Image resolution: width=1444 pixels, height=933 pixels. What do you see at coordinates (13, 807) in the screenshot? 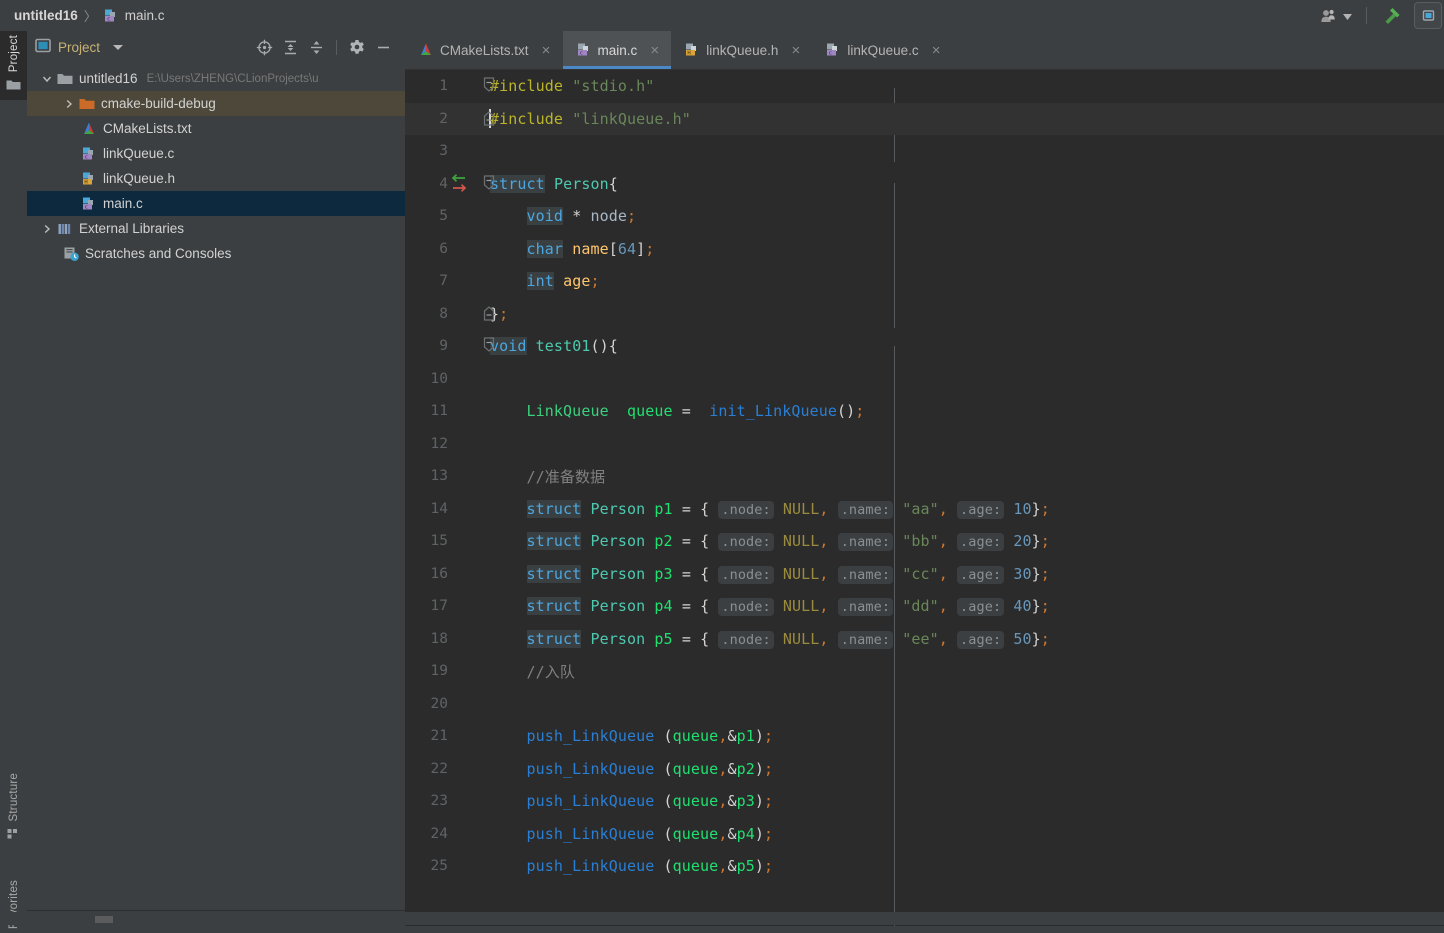
I see `sidebar-item-structure: Structure` at bounding box center [13, 807].